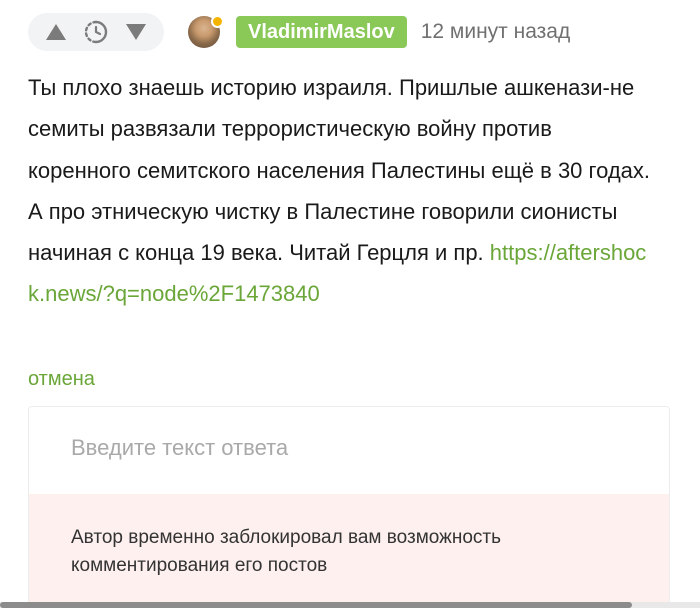 The width and height of the screenshot is (700, 608). I want to click on horizontal-scrollbar, so click(350, 605).